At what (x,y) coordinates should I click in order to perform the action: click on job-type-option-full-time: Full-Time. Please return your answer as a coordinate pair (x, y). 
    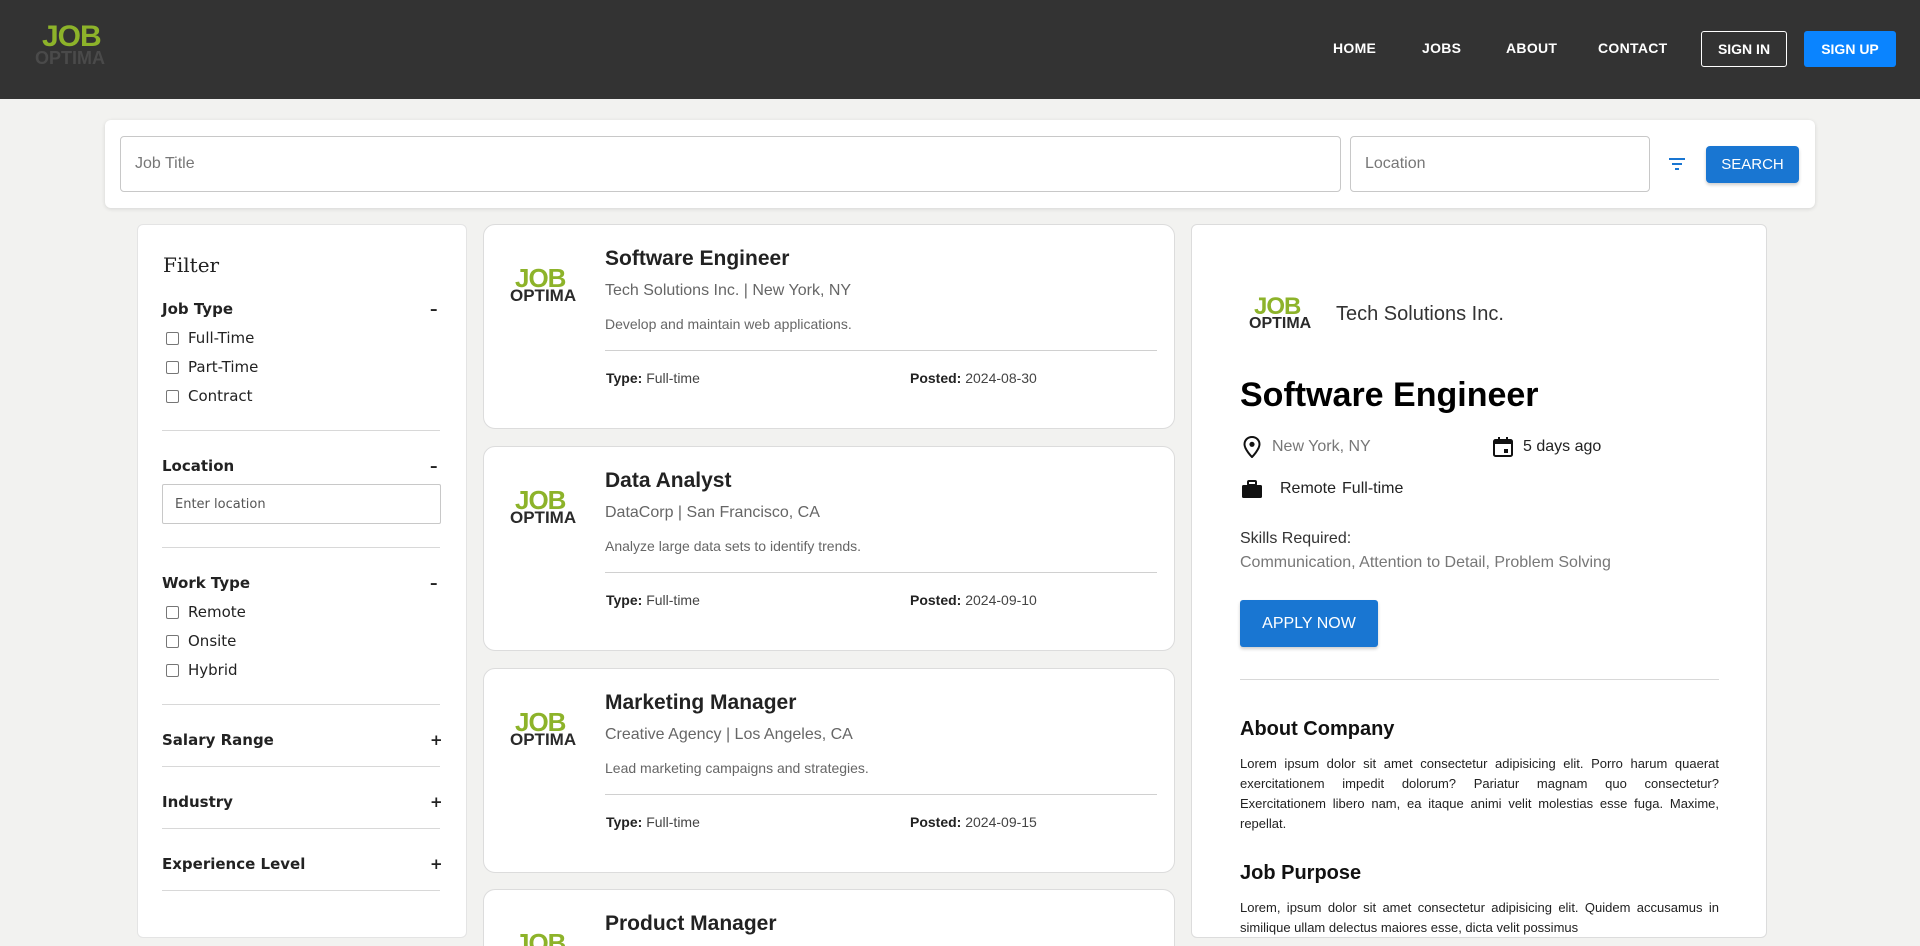
    Looking at the image, I should click on (210, 338).